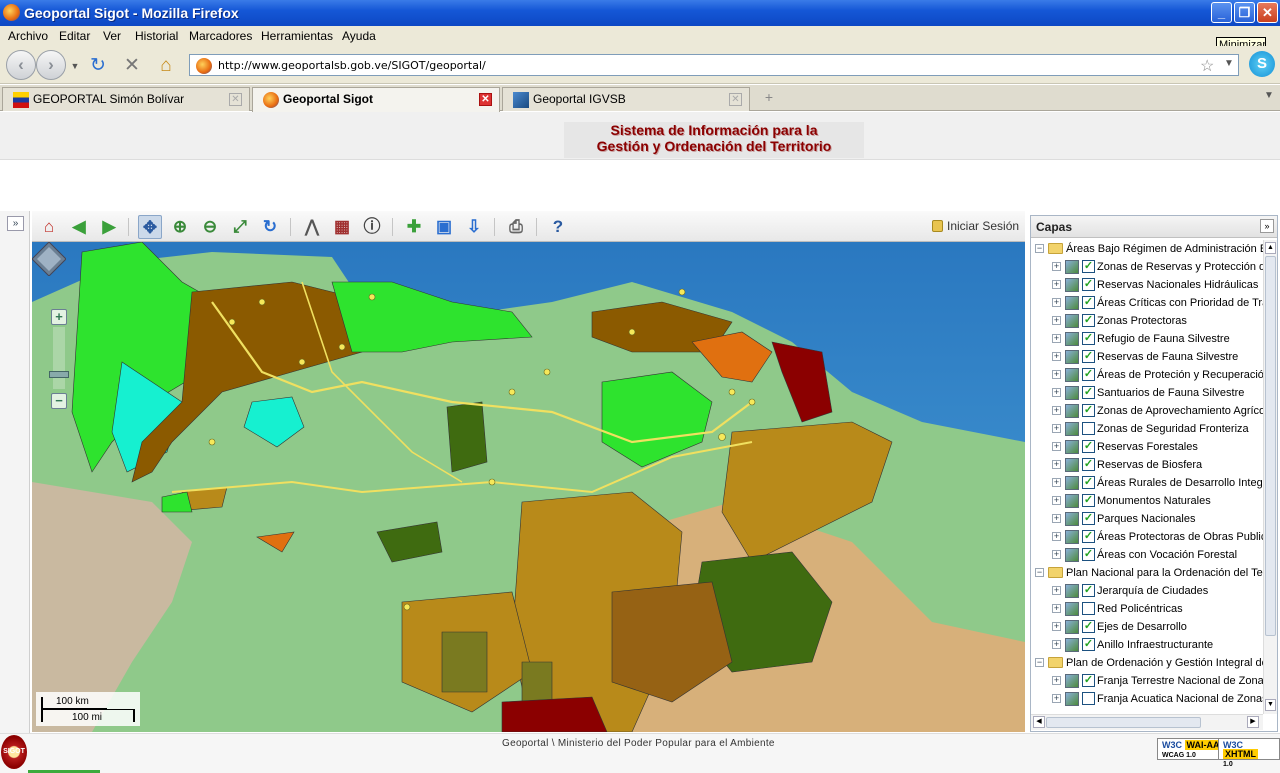 The image size is (1280, 773). Describe the element at coordinates (1147, 411) in the screenshot. I see `layer-item: + ✓ Zonas de Aprovechamiento Agríco` at that location.